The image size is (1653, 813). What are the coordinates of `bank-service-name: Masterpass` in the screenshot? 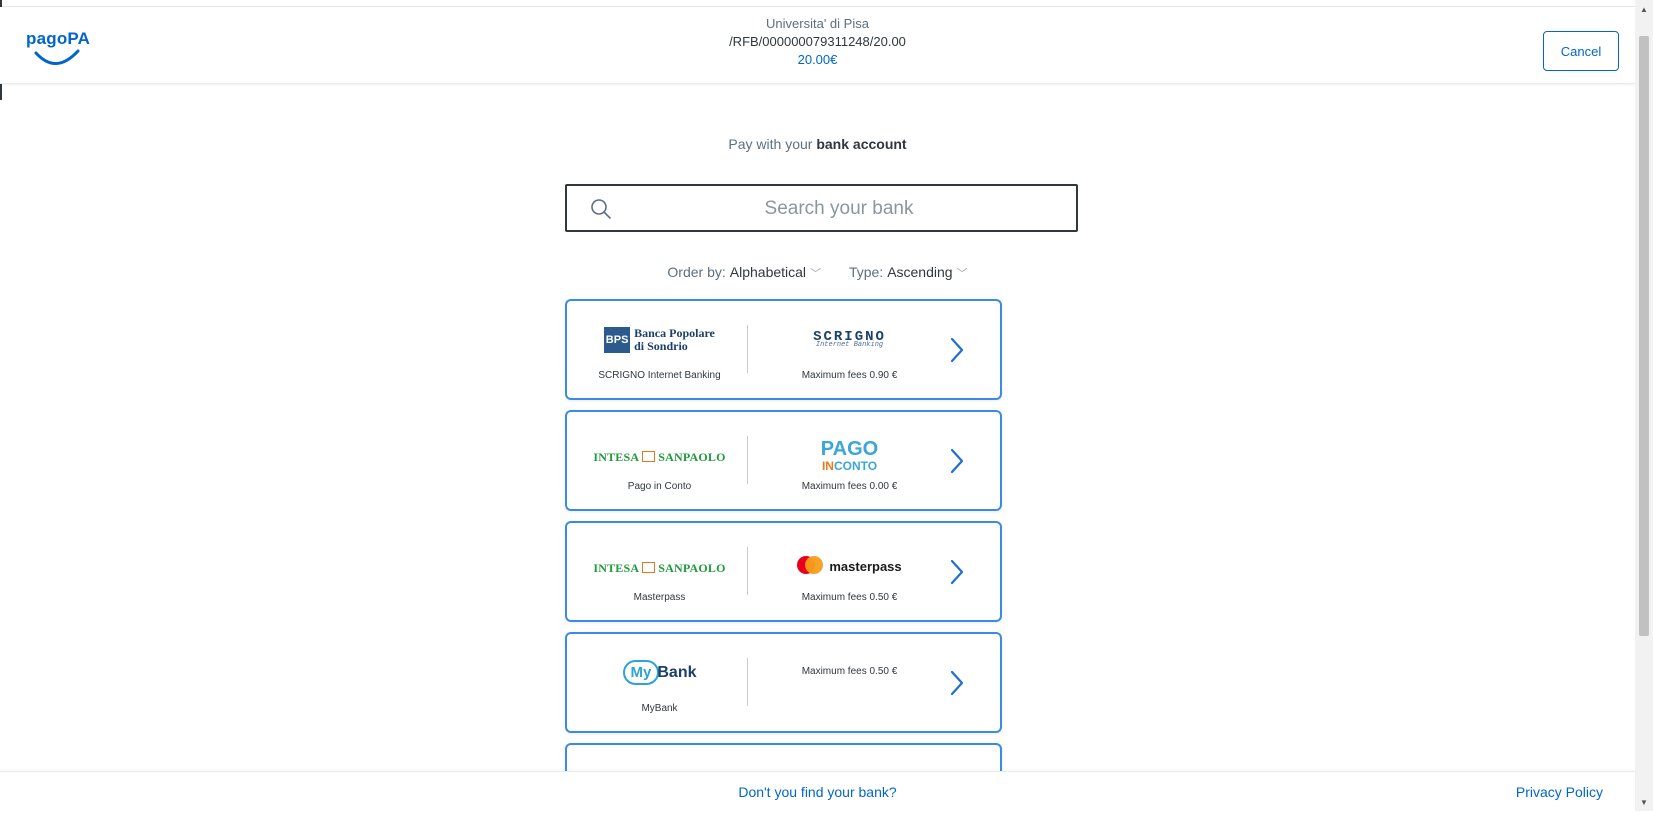 It's located at (659, 597).